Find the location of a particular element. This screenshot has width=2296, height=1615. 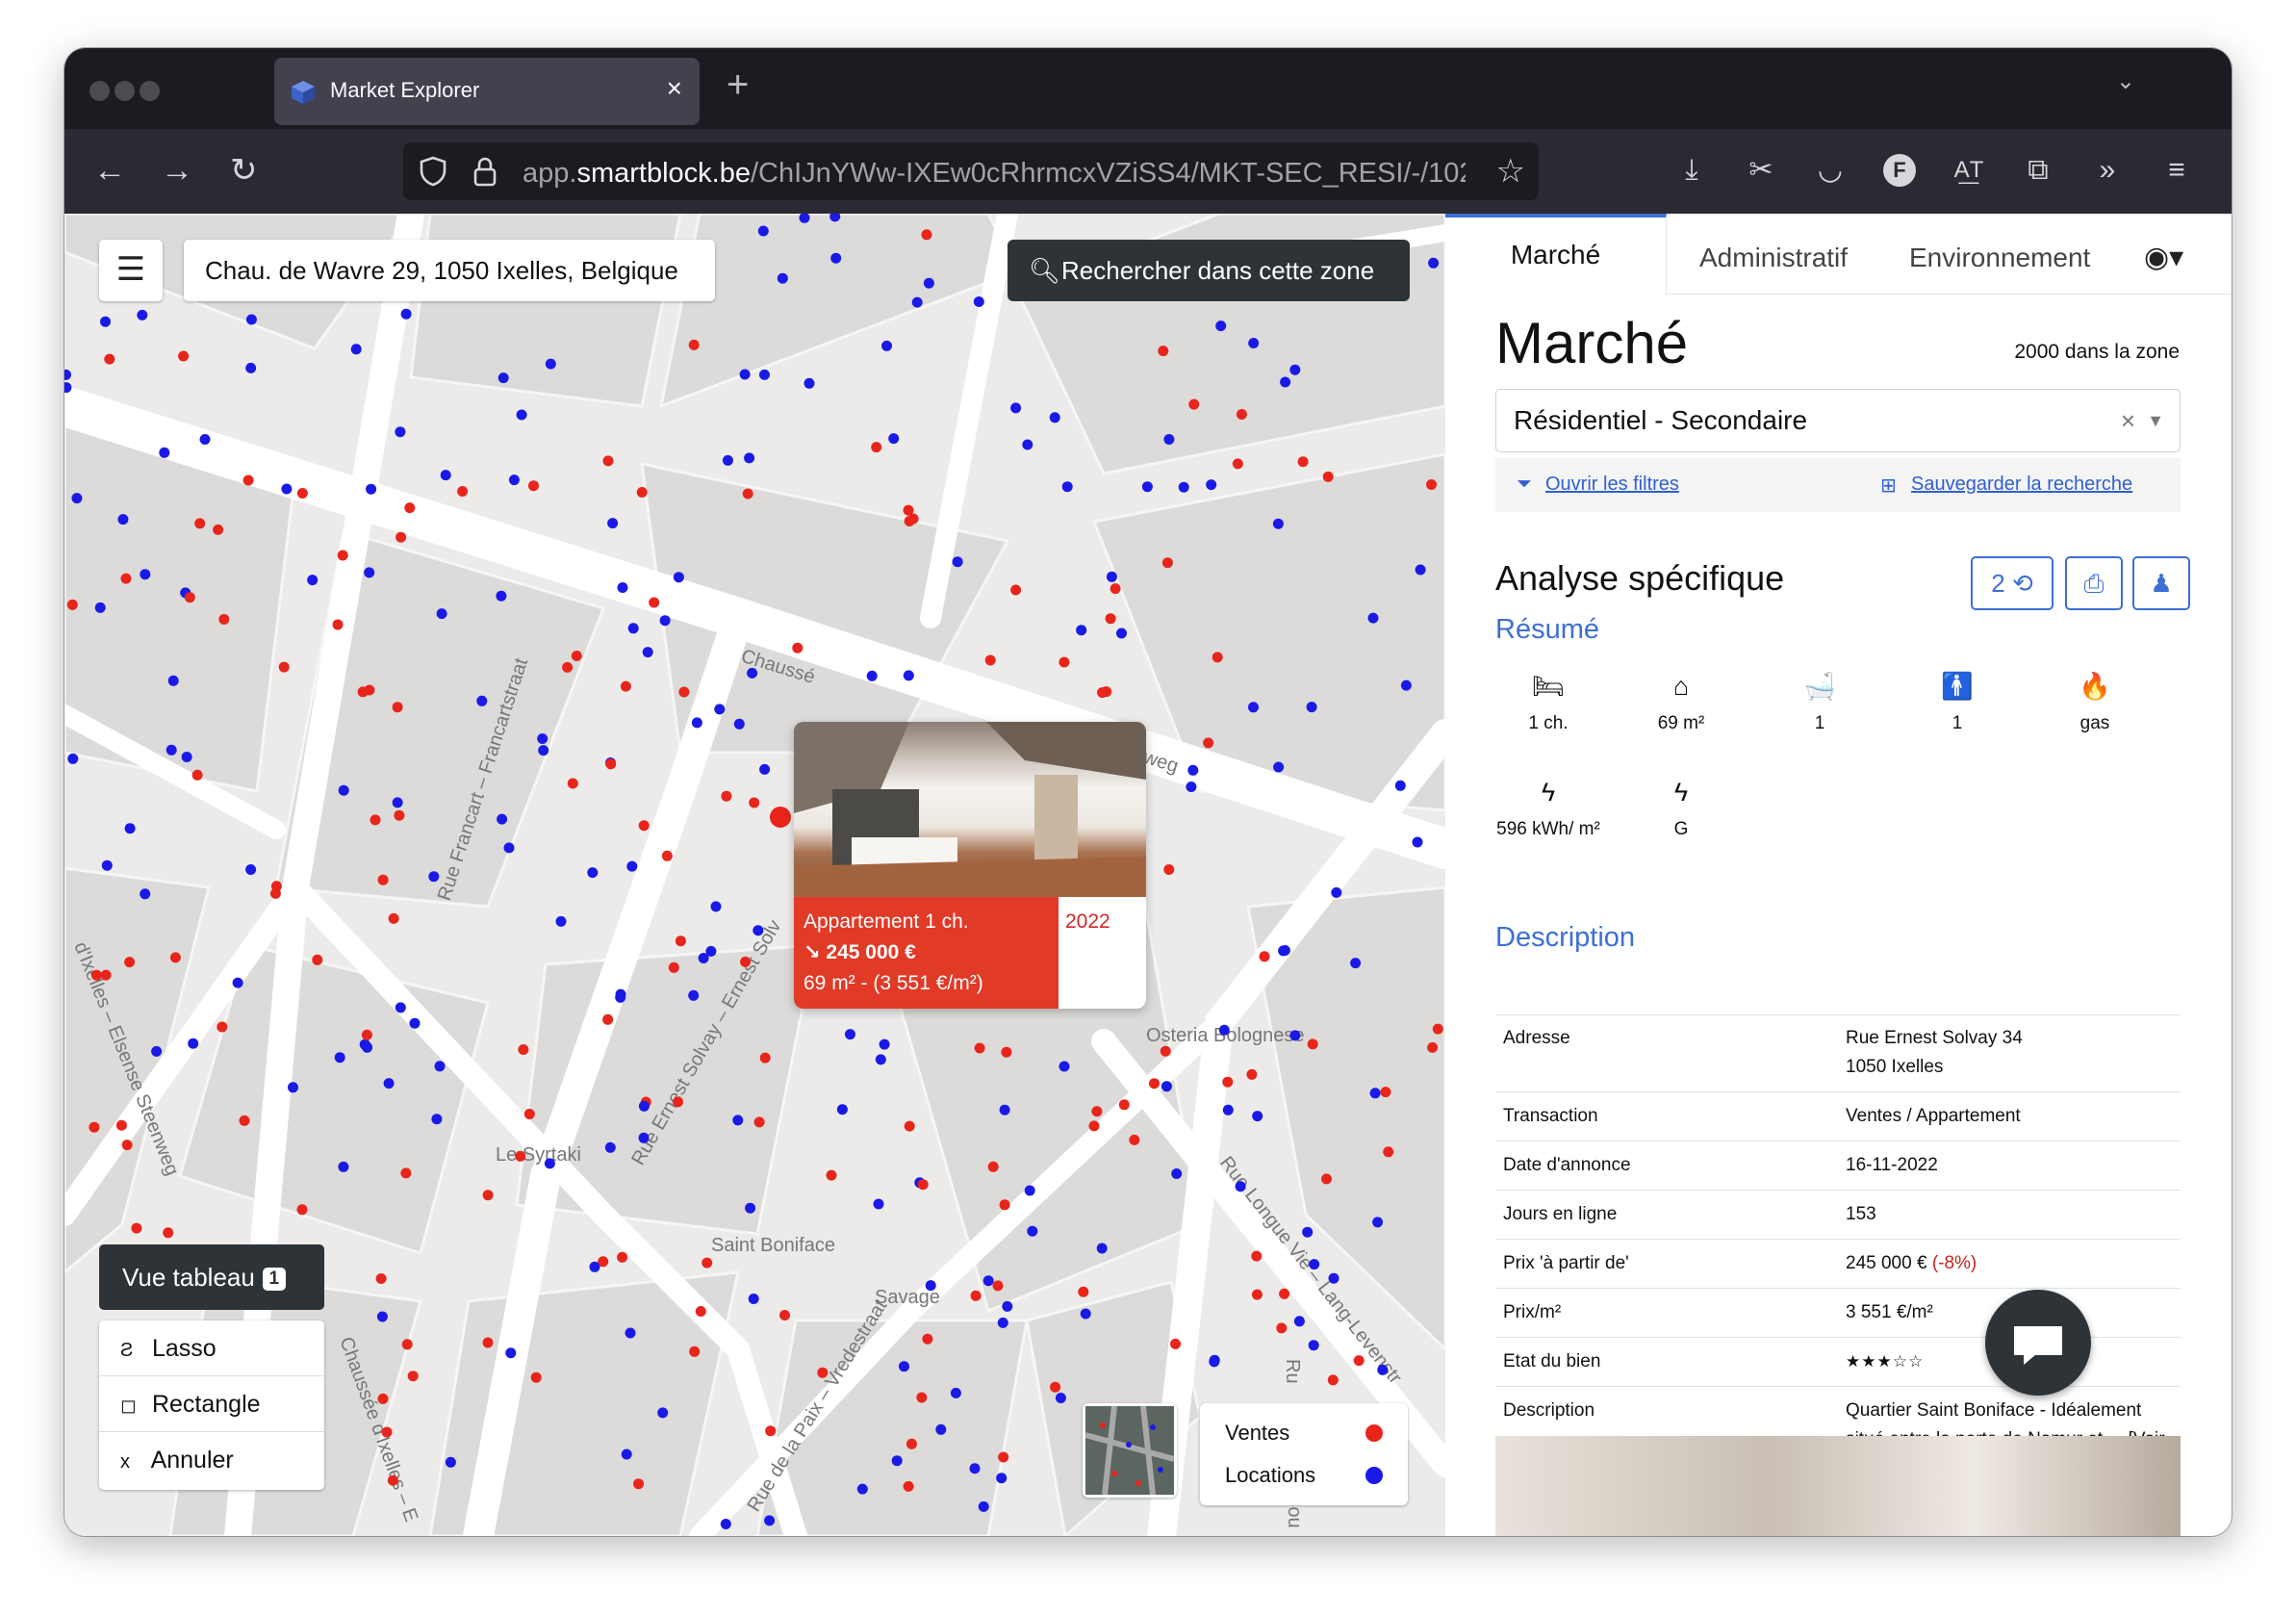

open-filters-link: Ouvrir les filtres is located at coordinates (1612, 485).